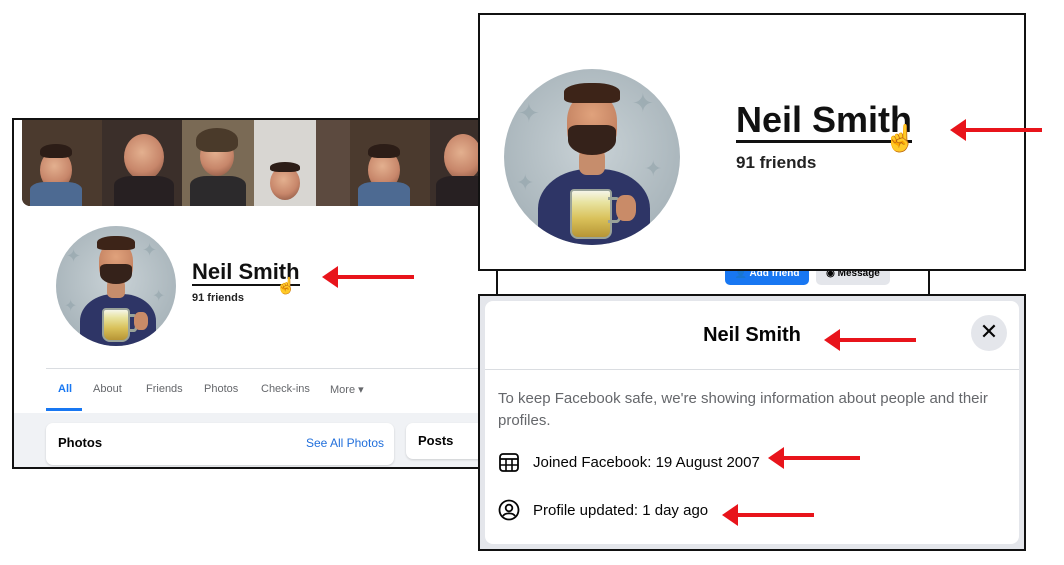  Describe the element at coordinates (285, 389) in the screenshot. I see `tab-check-ins: Check-ins` at that location.